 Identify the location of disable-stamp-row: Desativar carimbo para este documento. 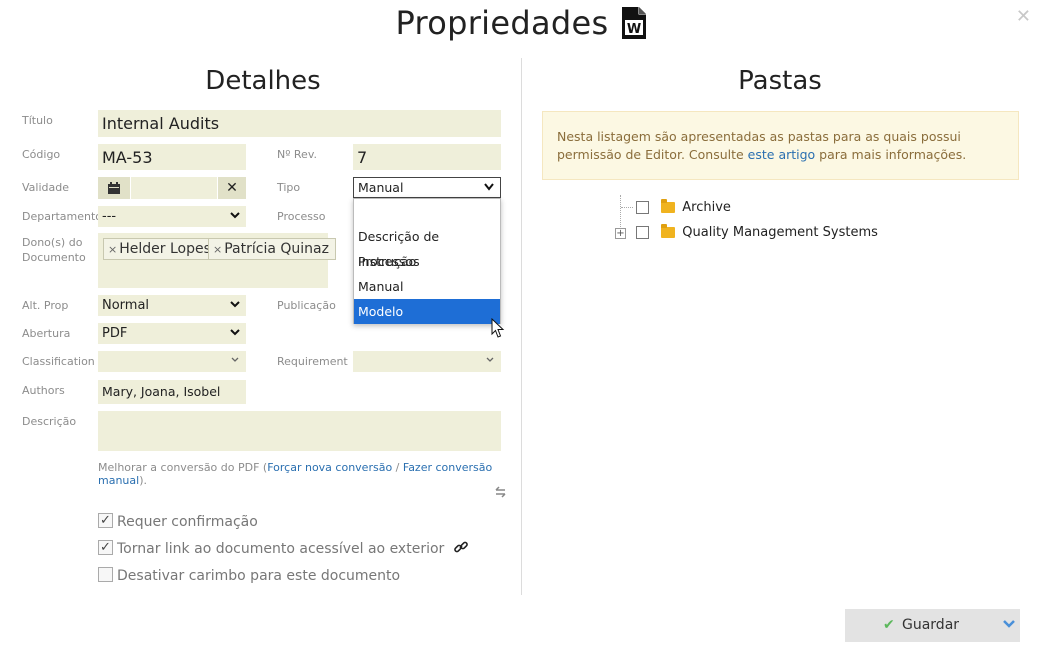
(249, 576).